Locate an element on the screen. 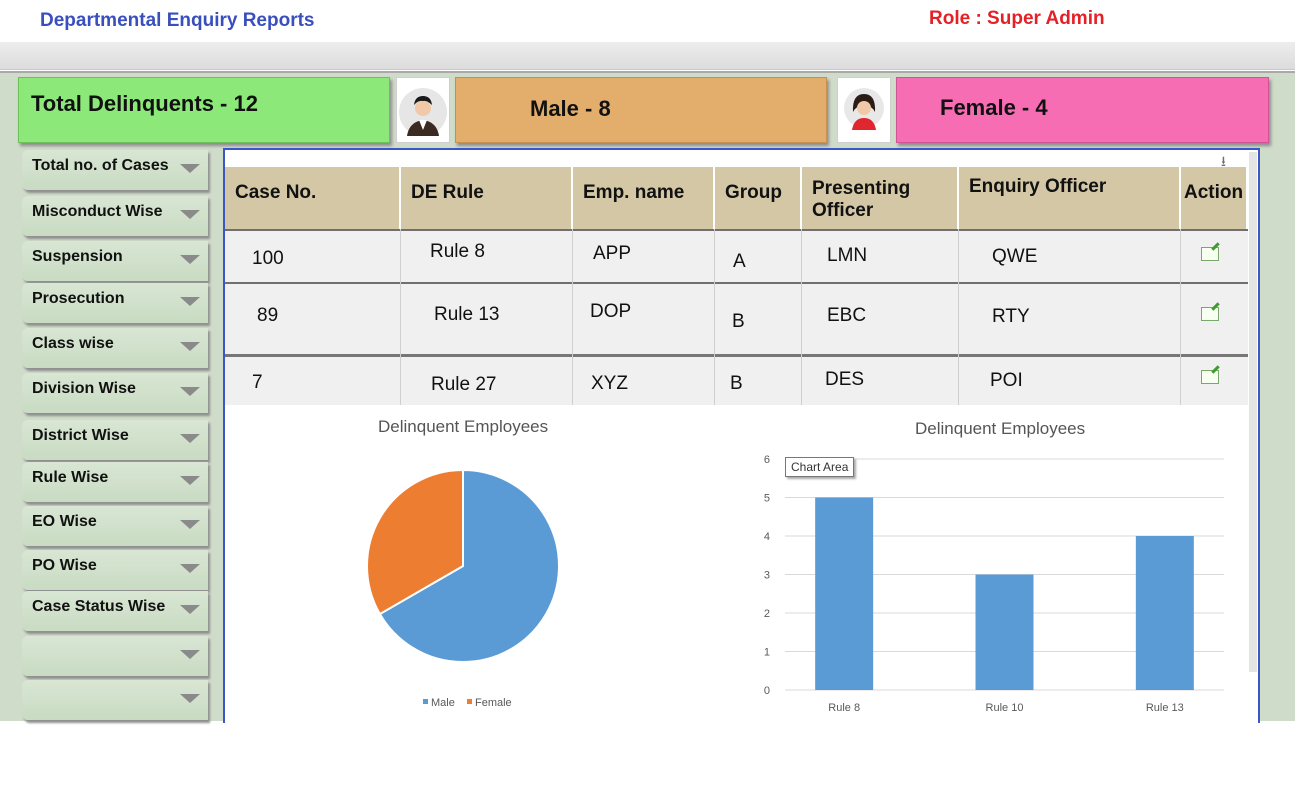 This screenshot has height=800, width=1295. sidebar-item-po-wise: PO Wise is located at coordinates (115, 570).